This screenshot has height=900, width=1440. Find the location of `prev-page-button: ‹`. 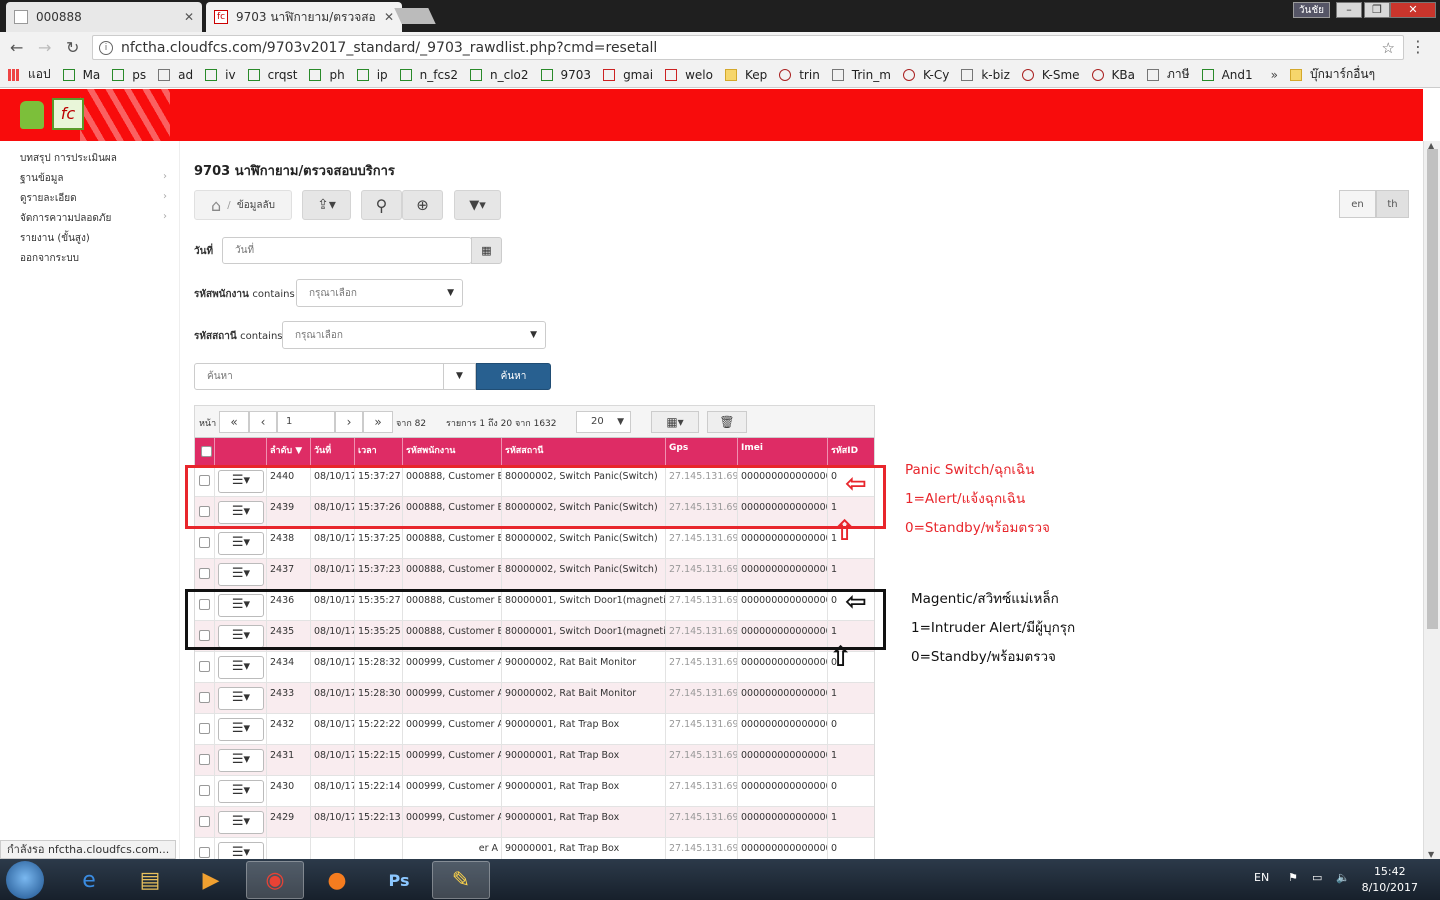

prev-page-button: ‹ is located at coordinates (263, 422).